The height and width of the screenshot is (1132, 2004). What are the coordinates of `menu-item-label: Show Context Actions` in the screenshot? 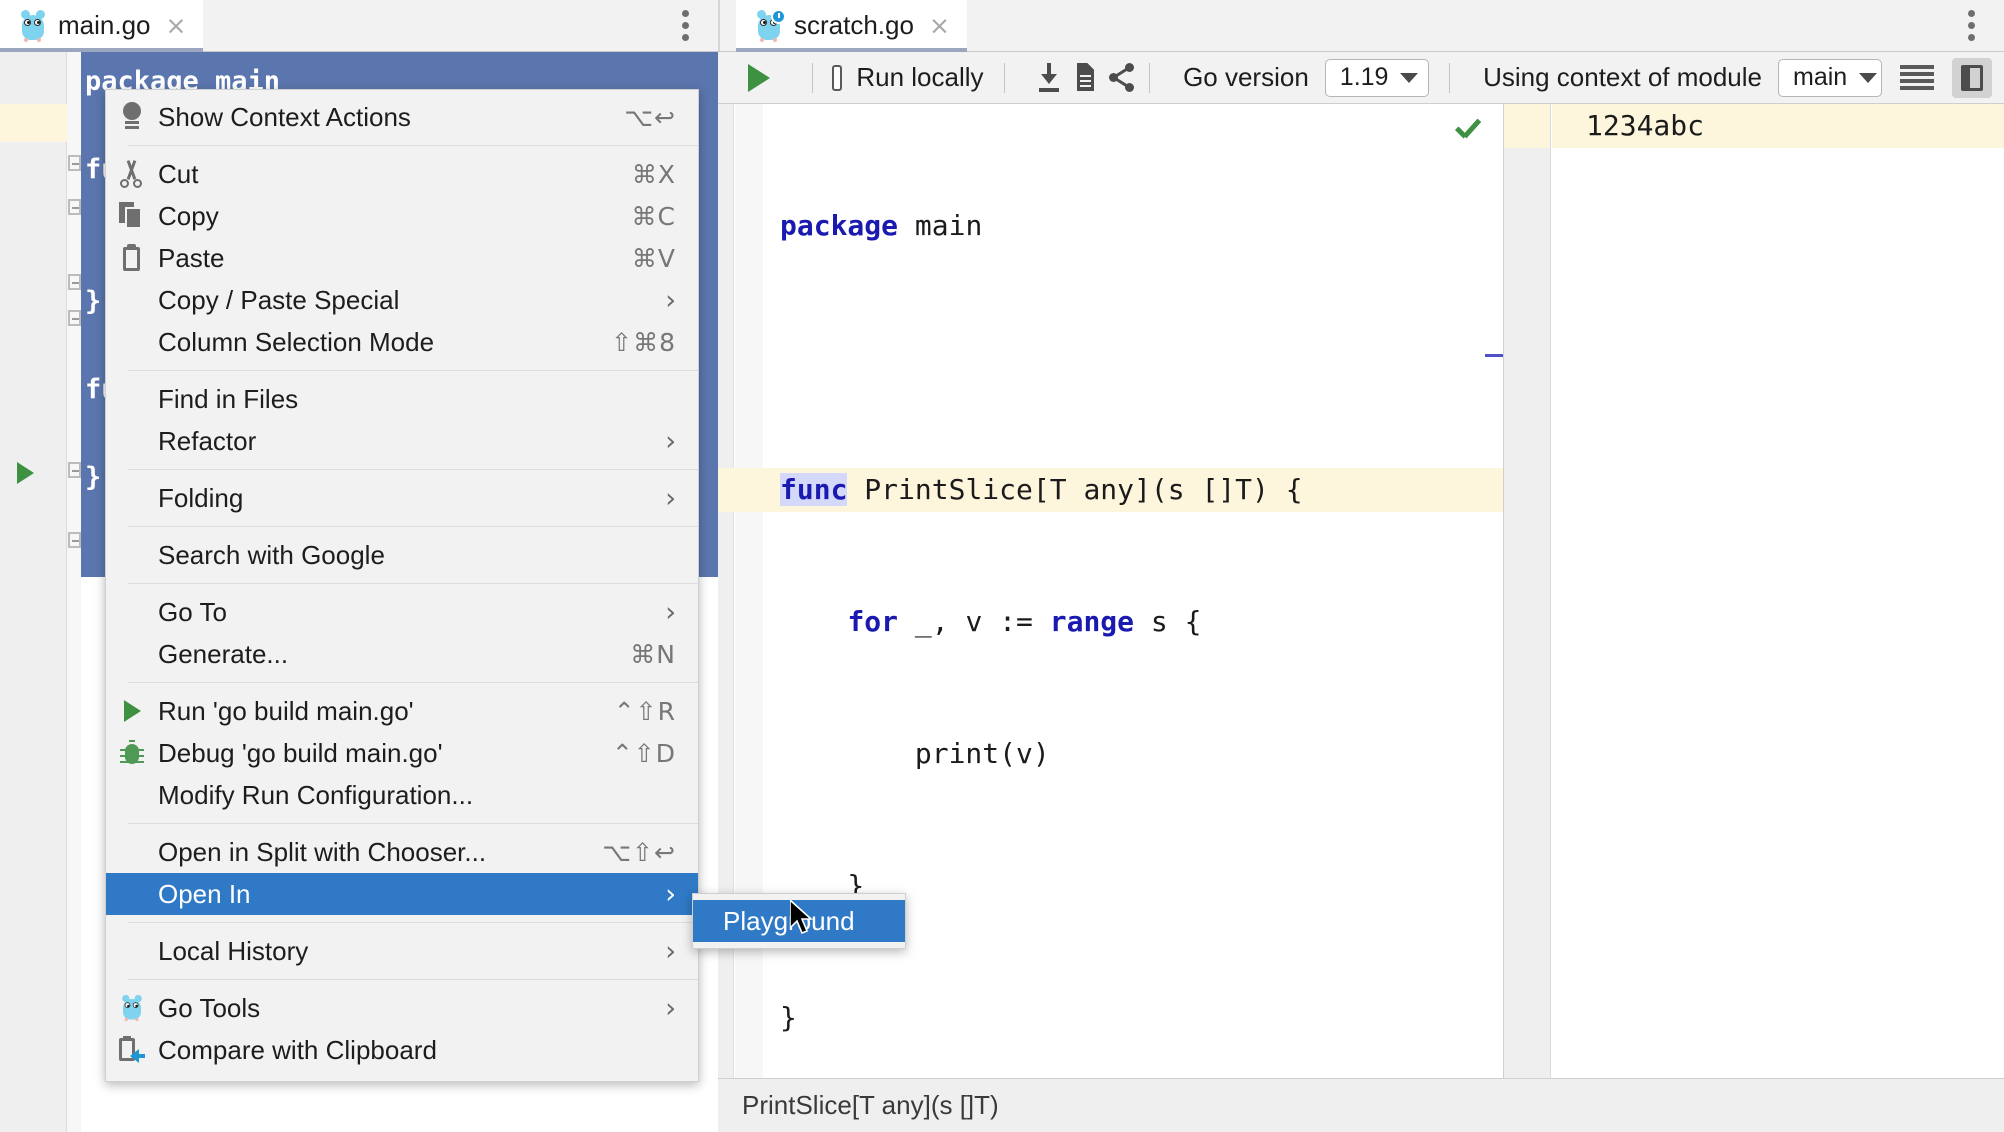 It's located at (284, 116).